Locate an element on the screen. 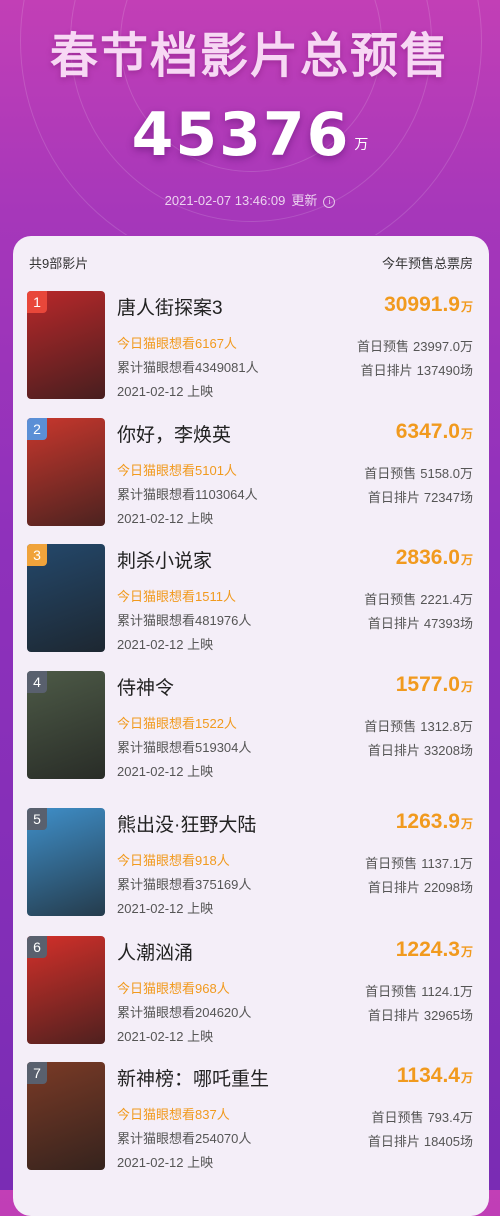  box-office-value: 1134.4 is located at coordinates (428, 1075).